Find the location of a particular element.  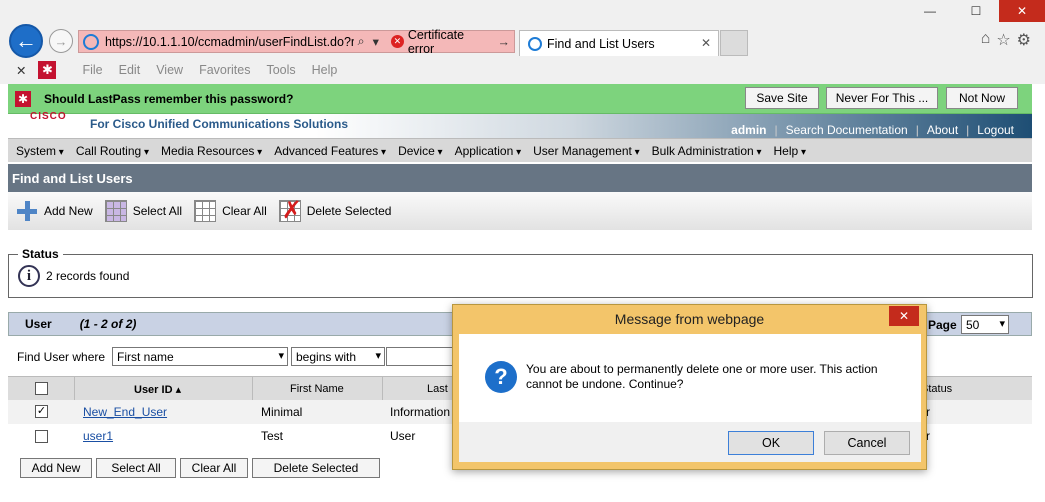

dialog-footer: OK Cancel is located at coordinates (690, 442).